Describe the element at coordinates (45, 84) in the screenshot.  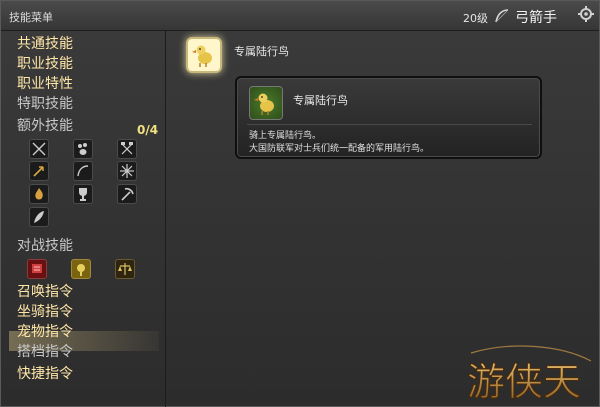
I see `sidebar-item-job-traits: 职业特性` at that location.